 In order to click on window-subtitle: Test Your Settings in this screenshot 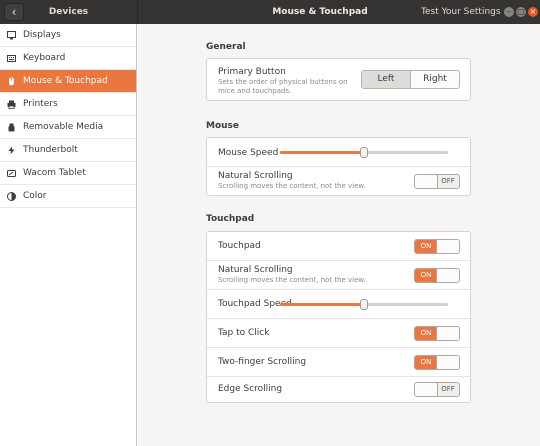, I will do `click(461, 12)`.